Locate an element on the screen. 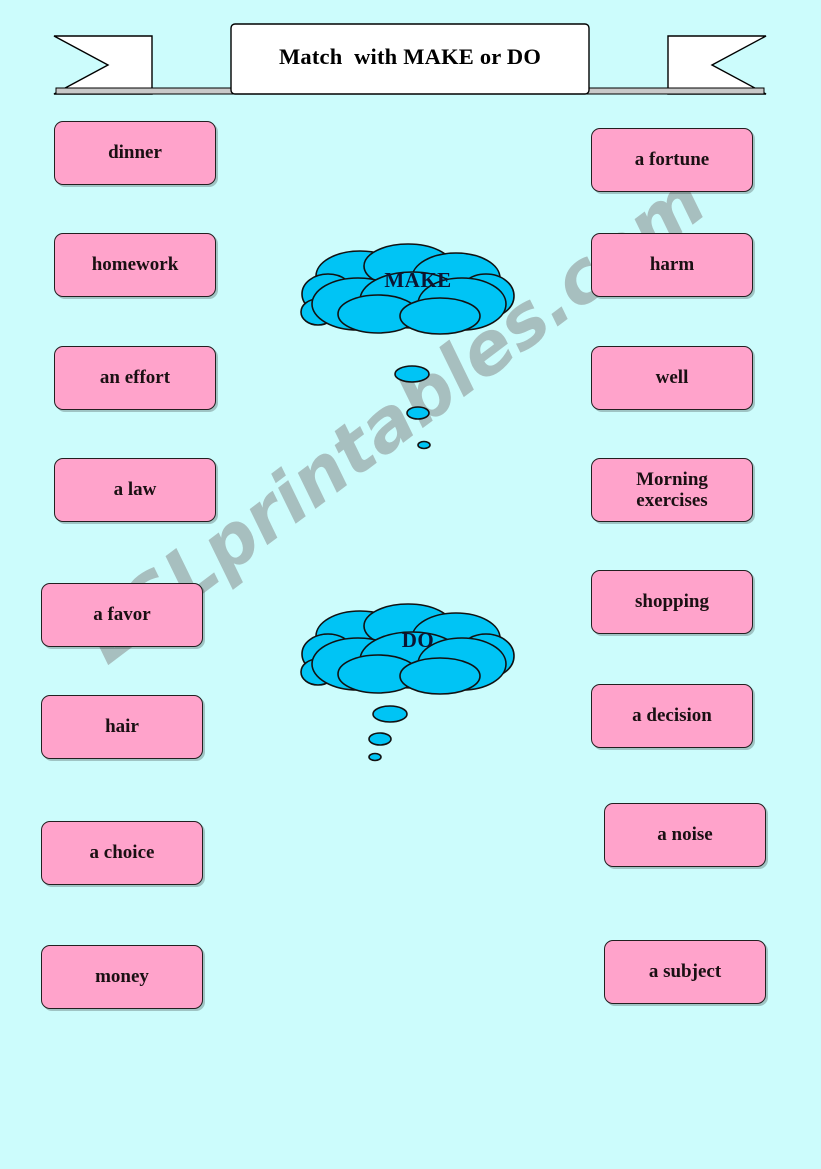  word-card-right-8: a subject is located at coordinates (685, 972).